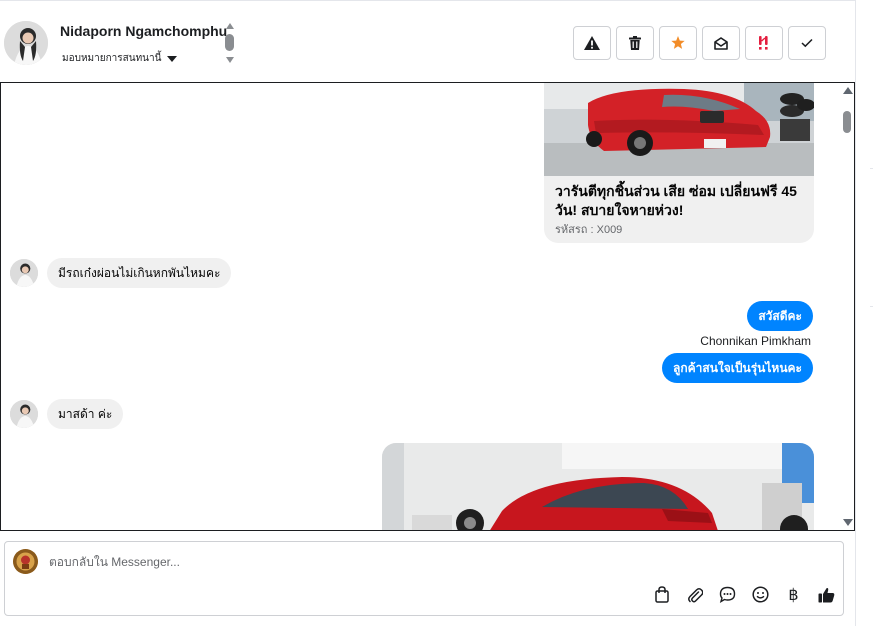 The height and width of the screenshot is (626, 873). I want to click on mark-done-button, so click(807, 43).